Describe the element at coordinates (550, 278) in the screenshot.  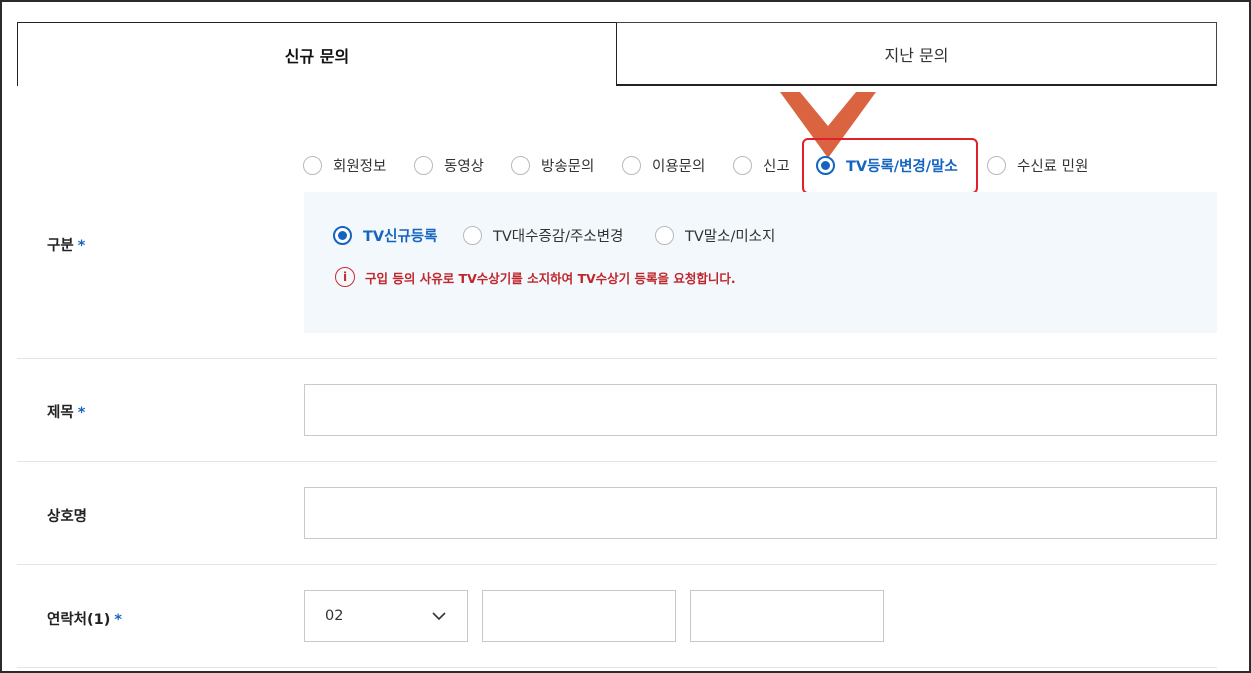
I see `notice-text: 구입 등의 사유로 TV수상기를 소지하여 TV수상기 등록을 요청합니다.` at that location.